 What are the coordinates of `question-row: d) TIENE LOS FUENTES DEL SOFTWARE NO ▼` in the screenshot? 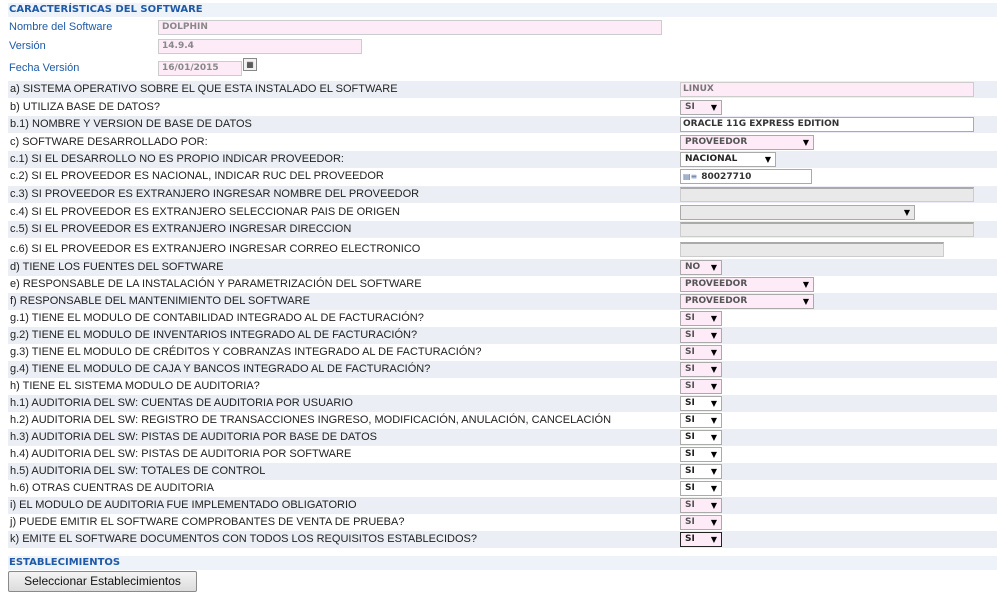 It's located at (502, 267).